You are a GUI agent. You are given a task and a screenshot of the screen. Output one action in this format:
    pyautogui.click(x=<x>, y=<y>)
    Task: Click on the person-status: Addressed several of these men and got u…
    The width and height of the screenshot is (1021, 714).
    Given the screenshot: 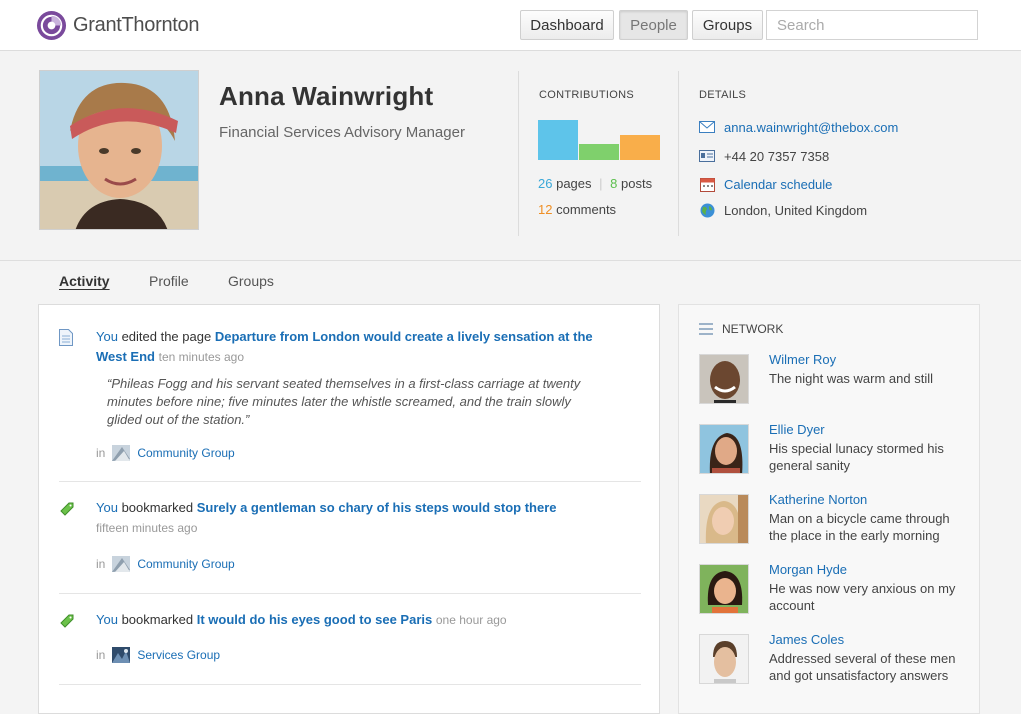 What is the action you would take?
    pyautogui.click(x=862, y=667)
    